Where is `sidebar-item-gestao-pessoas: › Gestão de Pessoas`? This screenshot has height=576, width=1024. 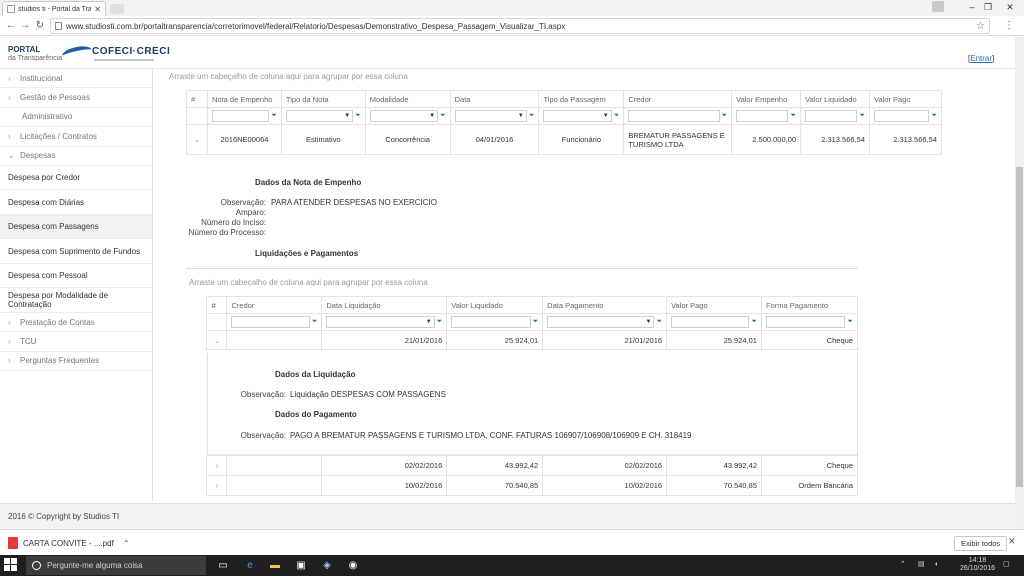
sidebar-item-gestao-pessoas: › Gestão de Pessoas is located at coordinates (76, 98).